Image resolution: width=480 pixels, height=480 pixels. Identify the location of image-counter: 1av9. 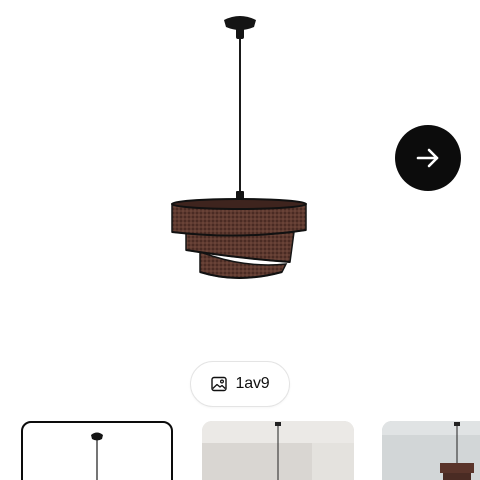
(240, 384).